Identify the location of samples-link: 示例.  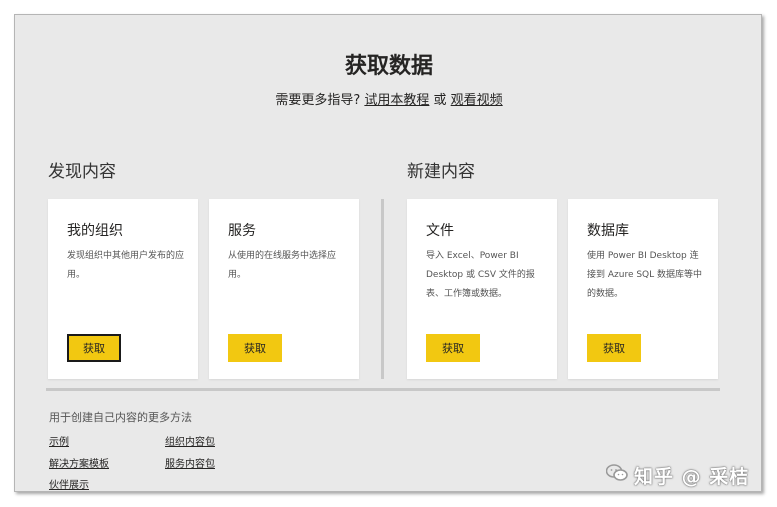
(59, 440).